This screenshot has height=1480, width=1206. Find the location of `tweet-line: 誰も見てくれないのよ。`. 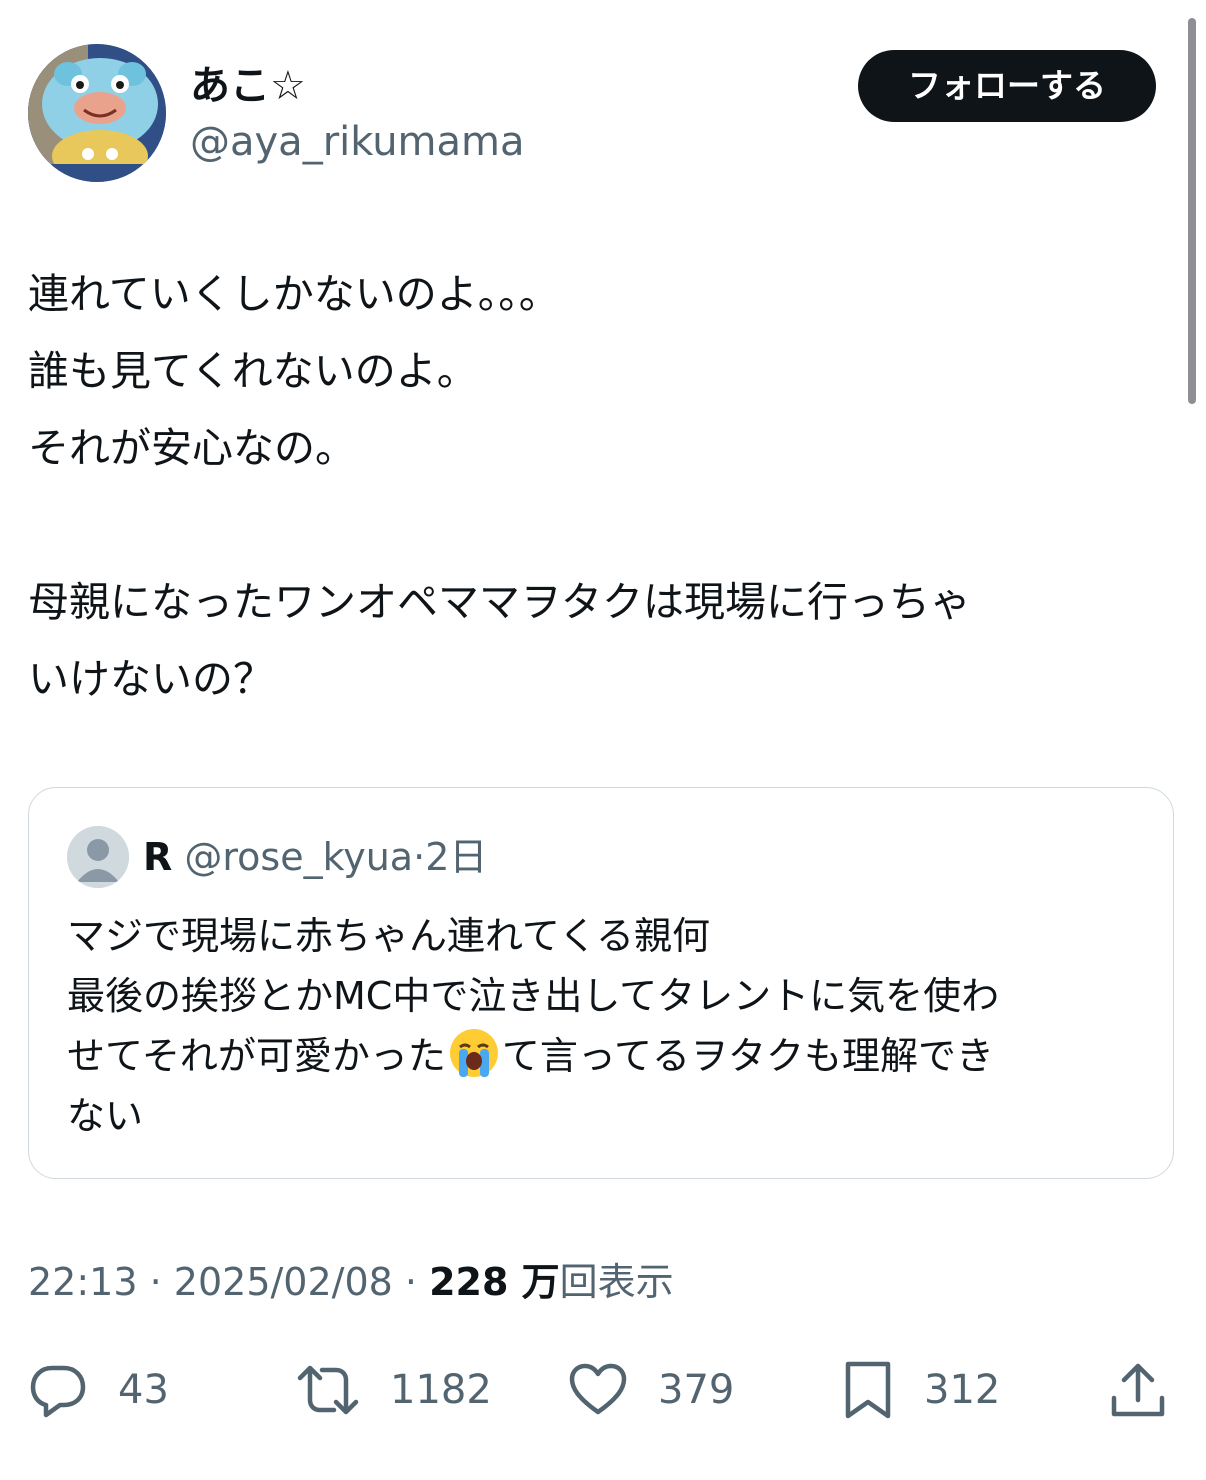

tweet-line: 誰も見てくれないのよ。 is located at coordinates (253, 371).